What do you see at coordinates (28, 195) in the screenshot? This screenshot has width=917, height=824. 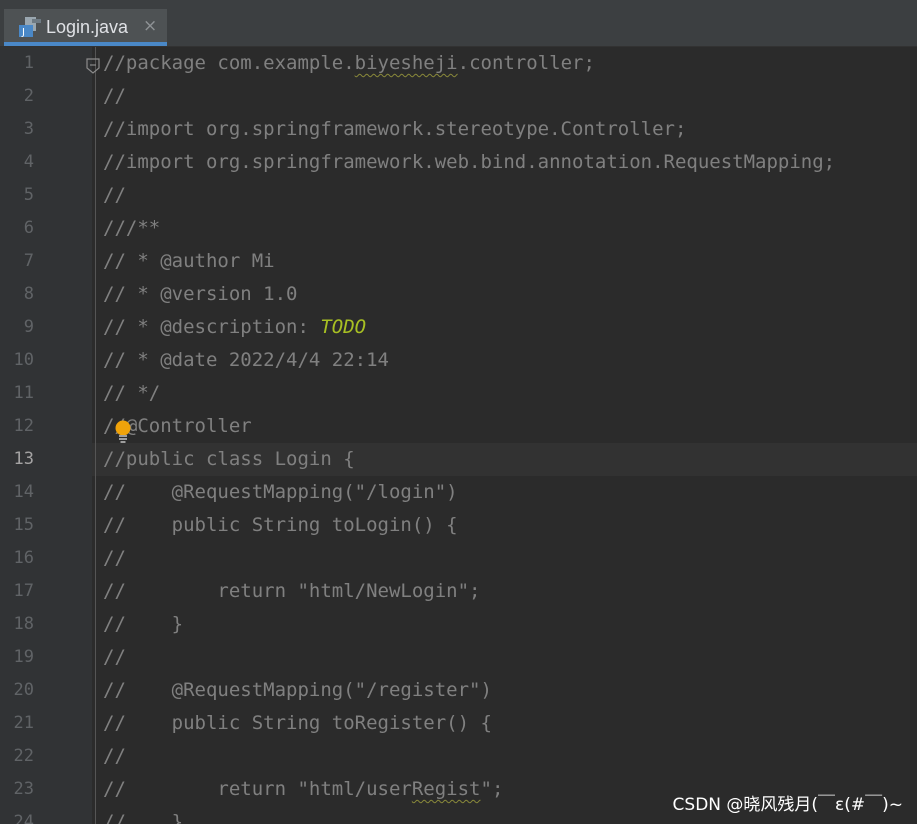 I see `line-number: 5` at bounding box center [28, 195].